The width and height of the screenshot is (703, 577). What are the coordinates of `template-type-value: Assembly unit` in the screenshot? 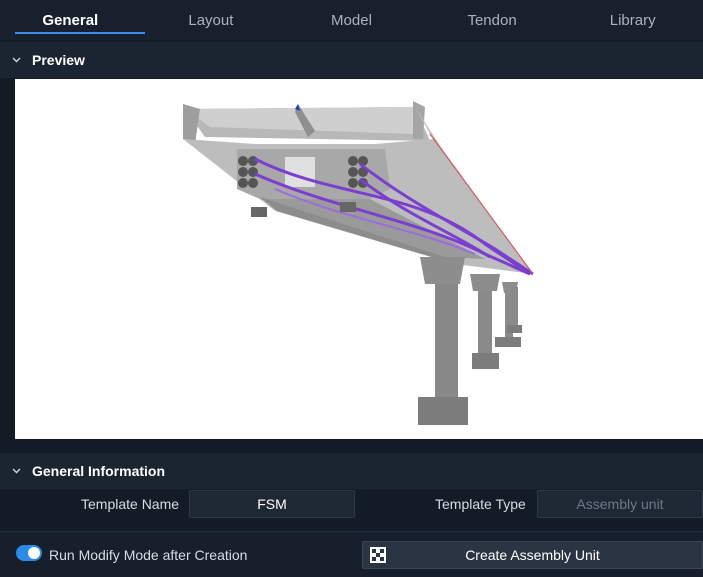 It's located at (620, 504).